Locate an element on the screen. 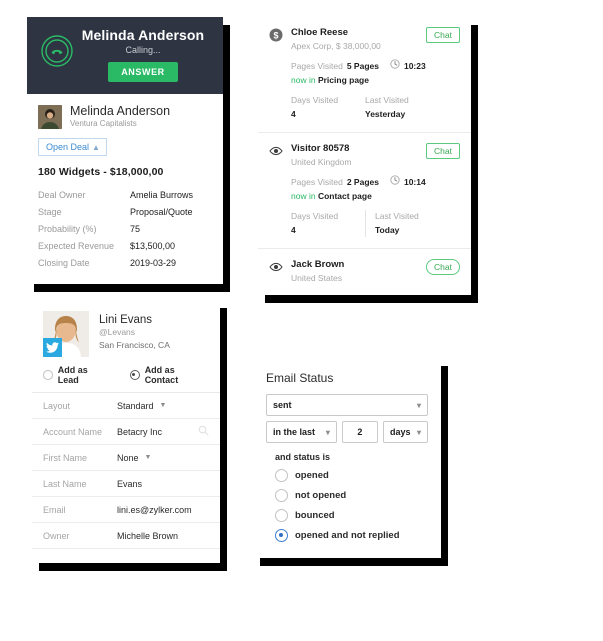 The image size is (603, 641). time-range-value: in the last is located at coordinates (294, 432).